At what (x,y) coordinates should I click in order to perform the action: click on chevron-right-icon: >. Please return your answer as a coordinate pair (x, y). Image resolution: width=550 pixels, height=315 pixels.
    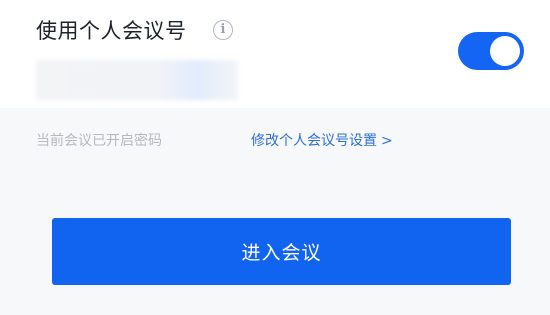
    Looking at the image, I should click on (387, 141).